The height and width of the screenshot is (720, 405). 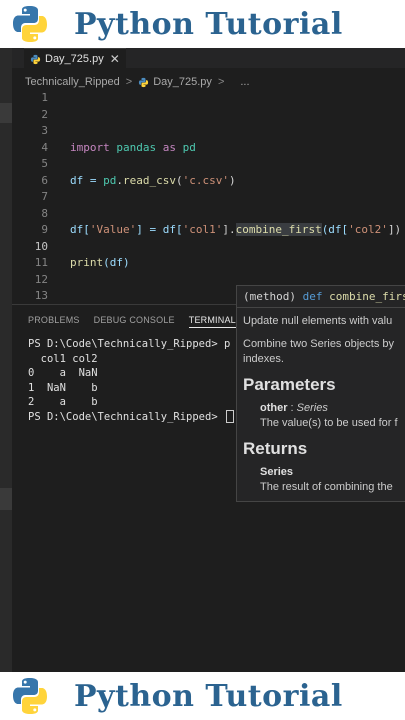 What do you see at coordinates (44, 130) in the screenshot?
I see `line-number: 3` at bounding box center [44, 130].